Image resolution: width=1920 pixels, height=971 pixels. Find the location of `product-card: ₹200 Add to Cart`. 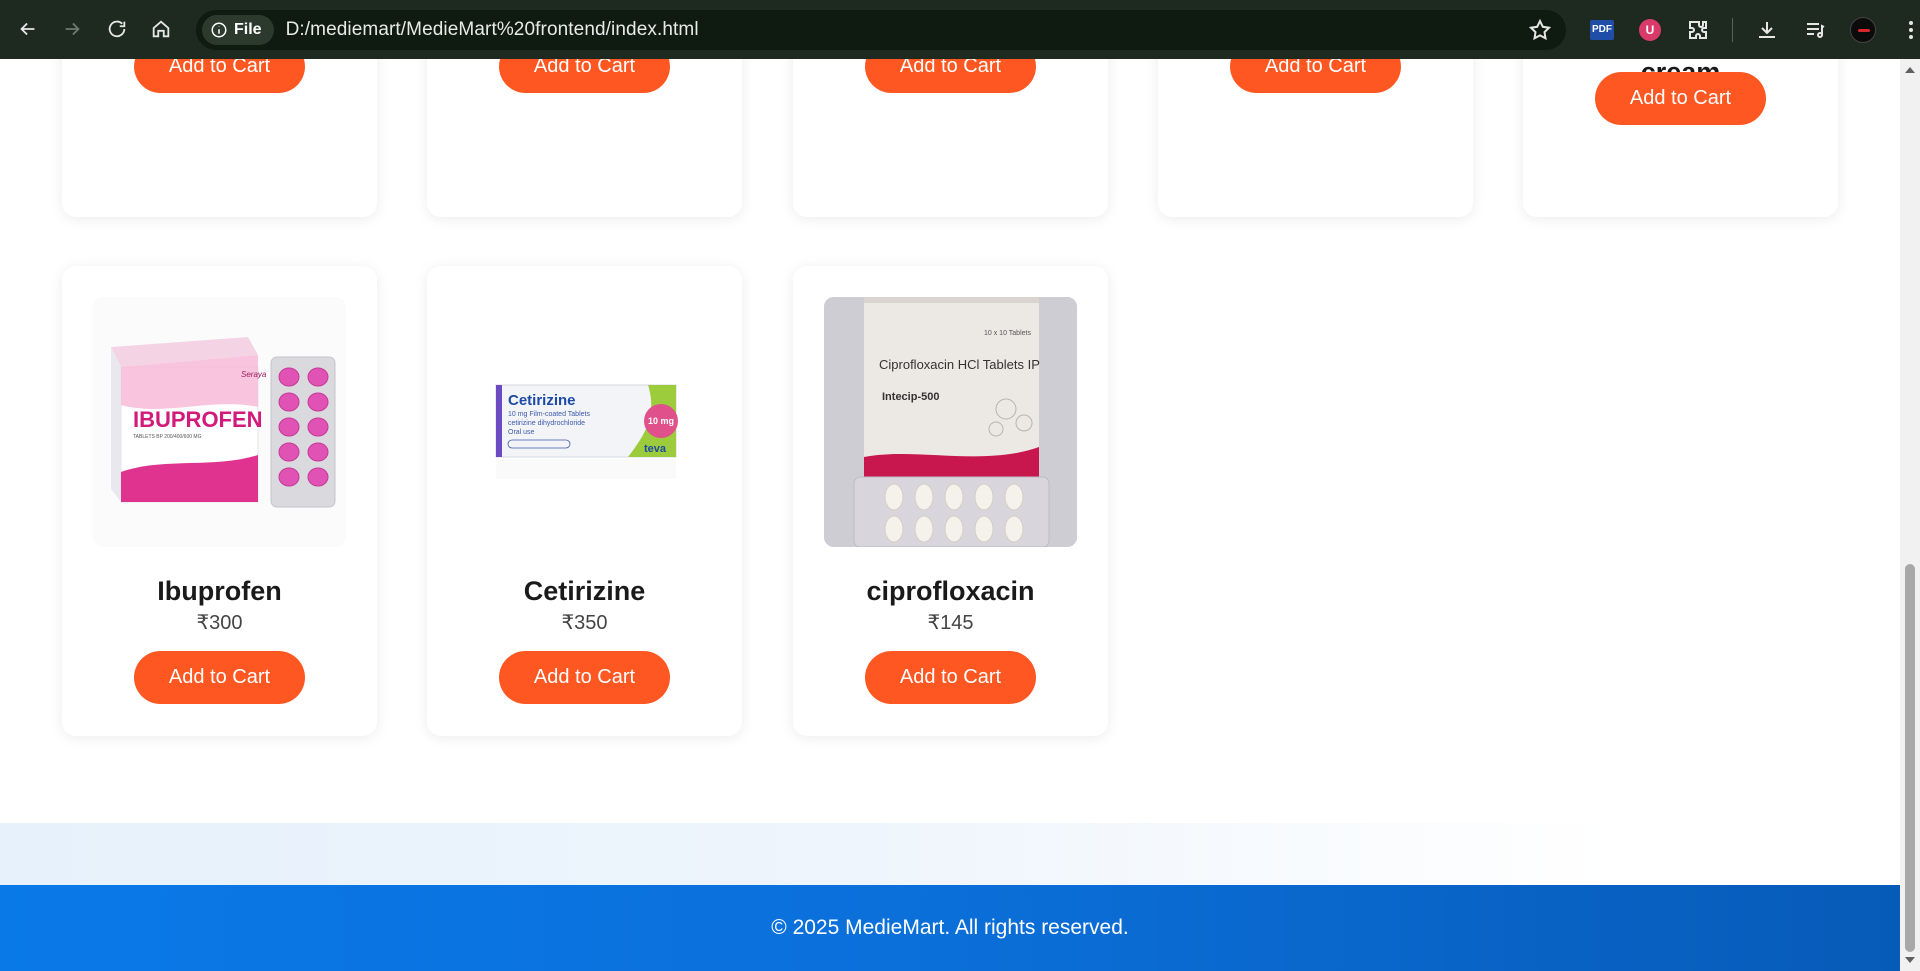

product-card: ₹200 Add to Cart is located at coordinates (219, 138).